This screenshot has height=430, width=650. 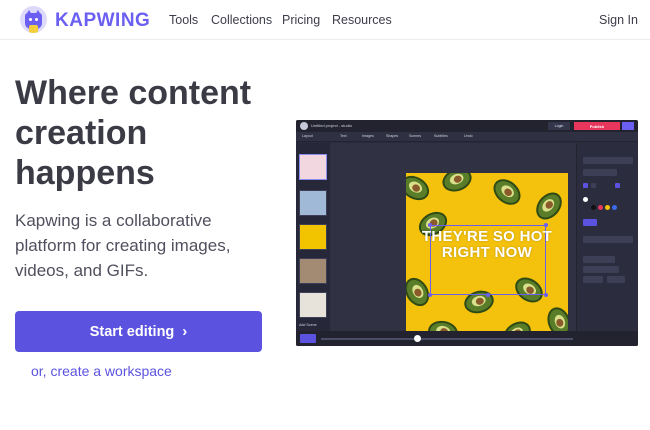 What do you see at coordinates (392, 136) in the screenshot?
I see `tool-shapes: Shapes` at bounding box center [392, 136].